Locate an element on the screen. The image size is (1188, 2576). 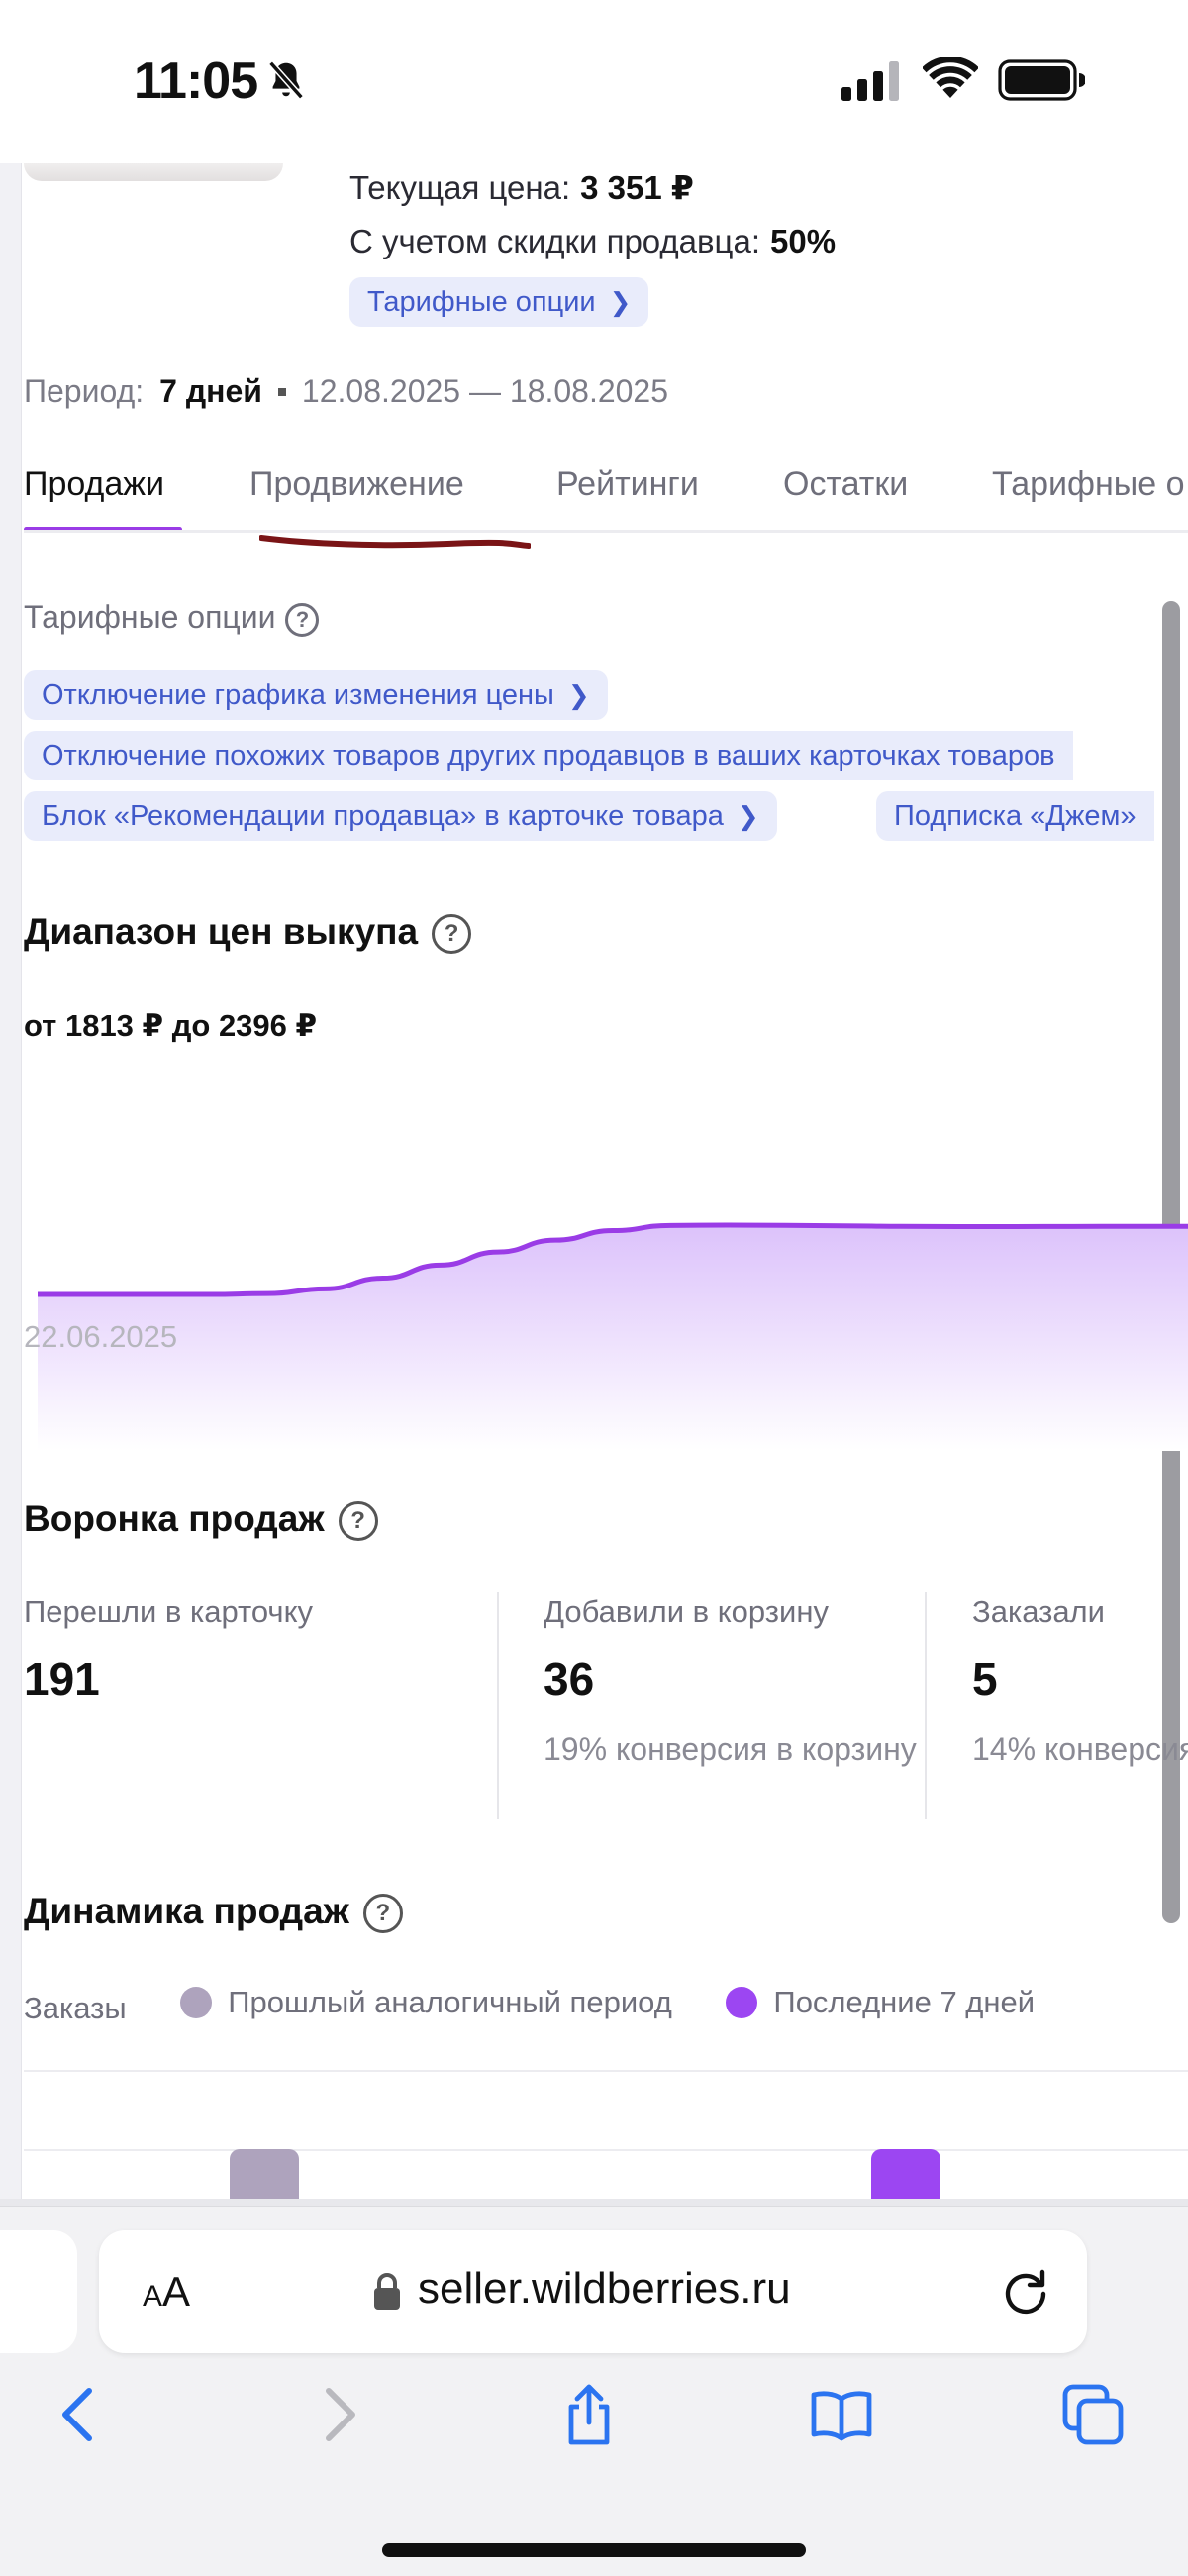
period-label: Период: is located at coordinates (85, 391).